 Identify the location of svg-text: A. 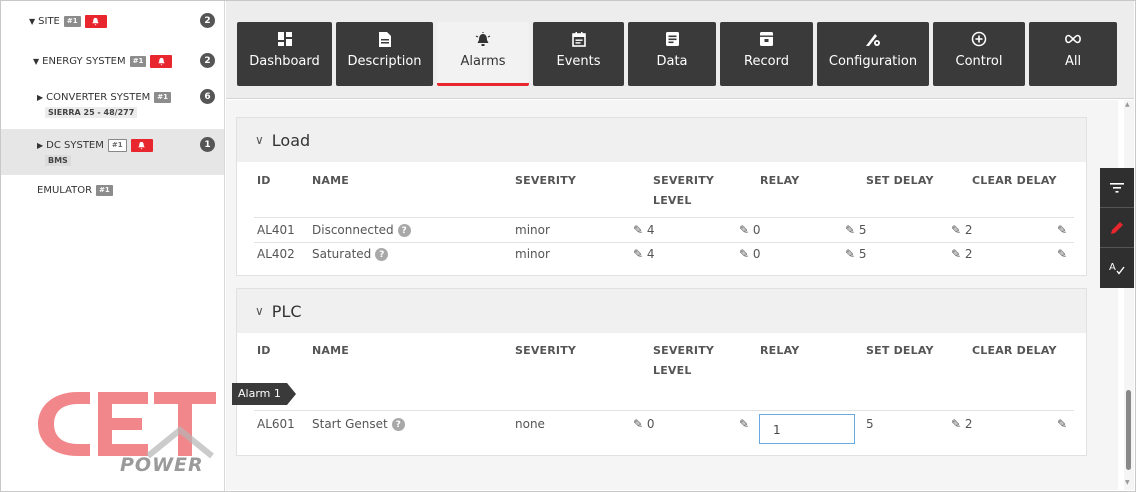
(1112, 267).